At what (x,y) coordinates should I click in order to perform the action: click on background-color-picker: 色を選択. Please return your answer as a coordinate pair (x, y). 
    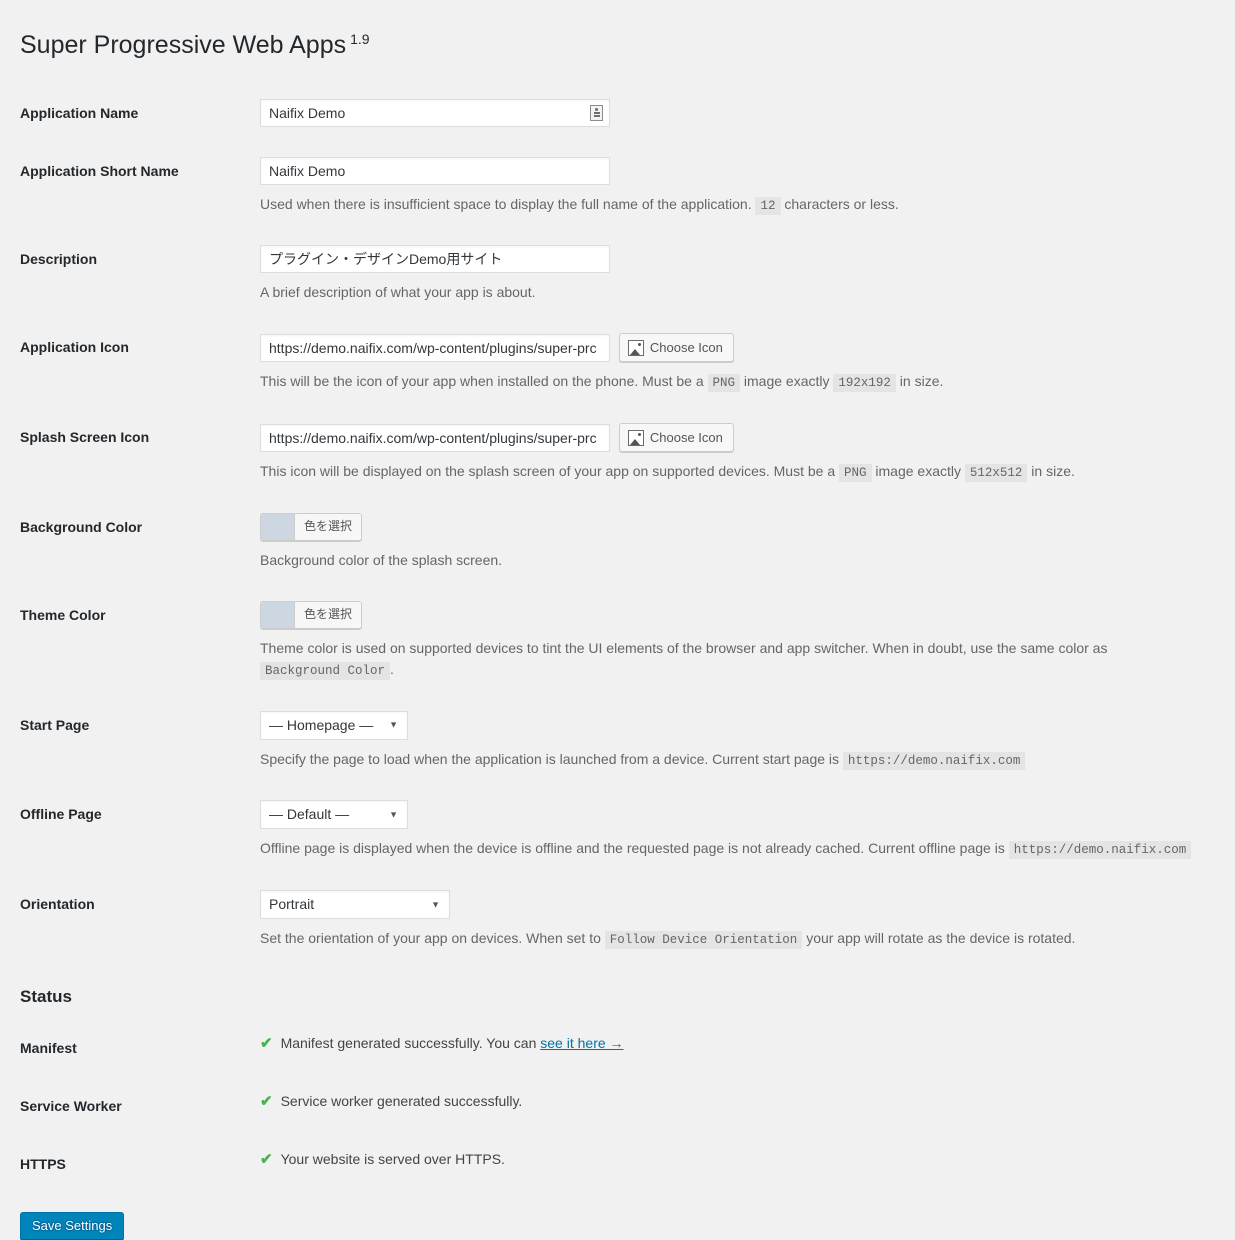
    Looking at the image, I should click on (311, 526).